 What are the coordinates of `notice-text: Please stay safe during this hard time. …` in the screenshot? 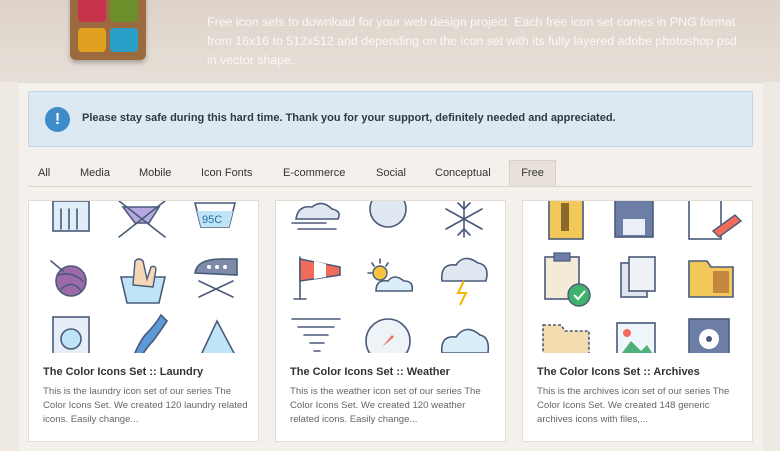 It's located at (349, 118).